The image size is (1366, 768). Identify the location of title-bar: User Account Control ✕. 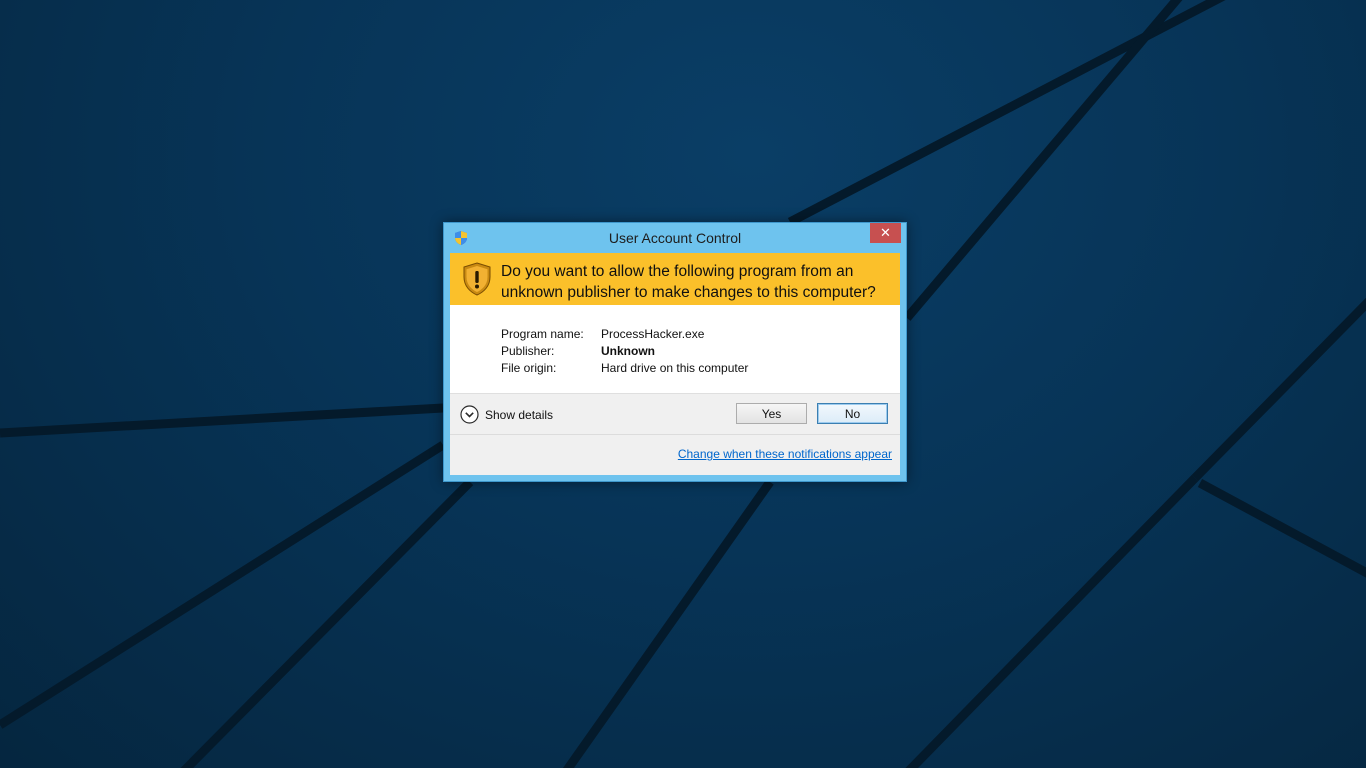
(675, 238).